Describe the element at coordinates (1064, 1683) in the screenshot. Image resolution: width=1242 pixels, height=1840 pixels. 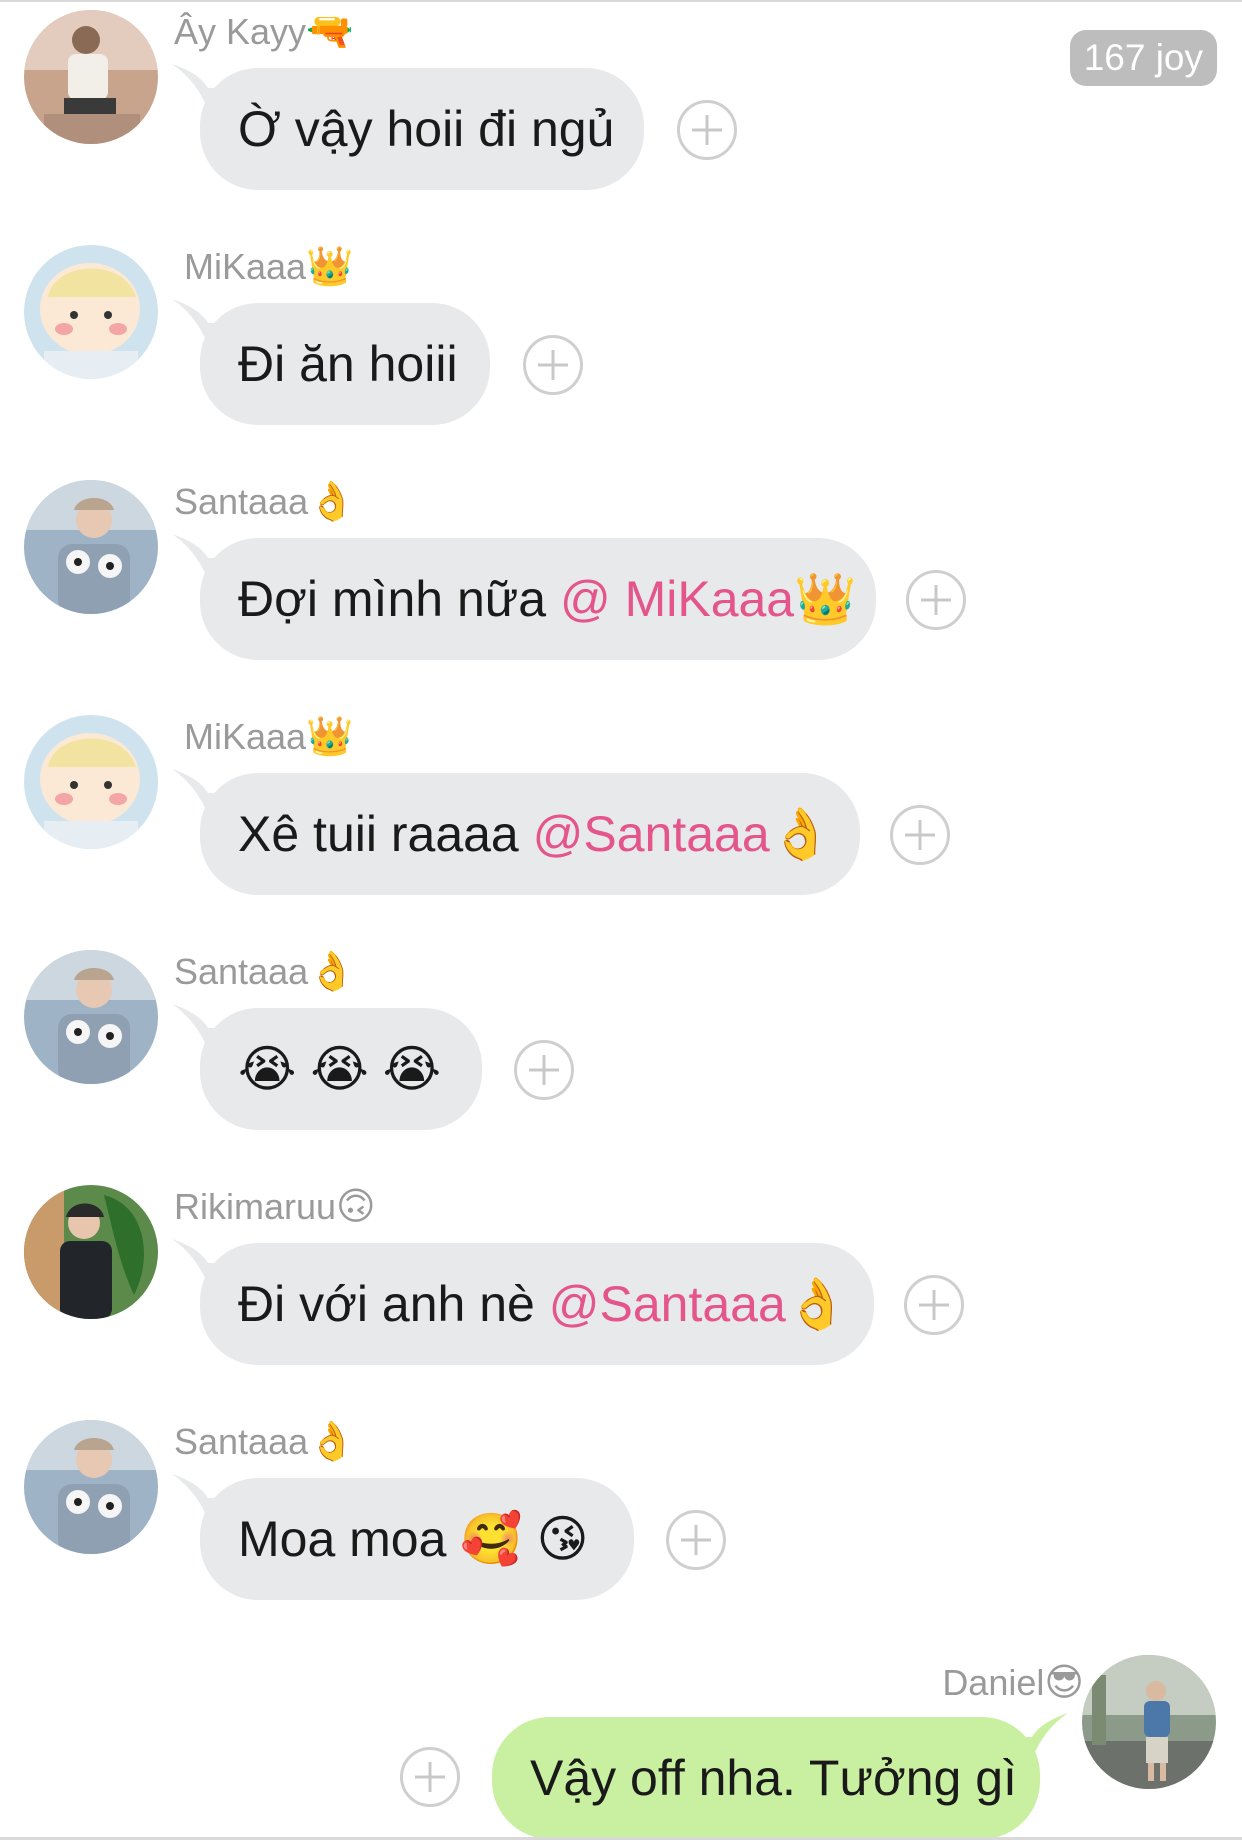
I see `sunglasses-face-emoji-icon: 😎` at that location.